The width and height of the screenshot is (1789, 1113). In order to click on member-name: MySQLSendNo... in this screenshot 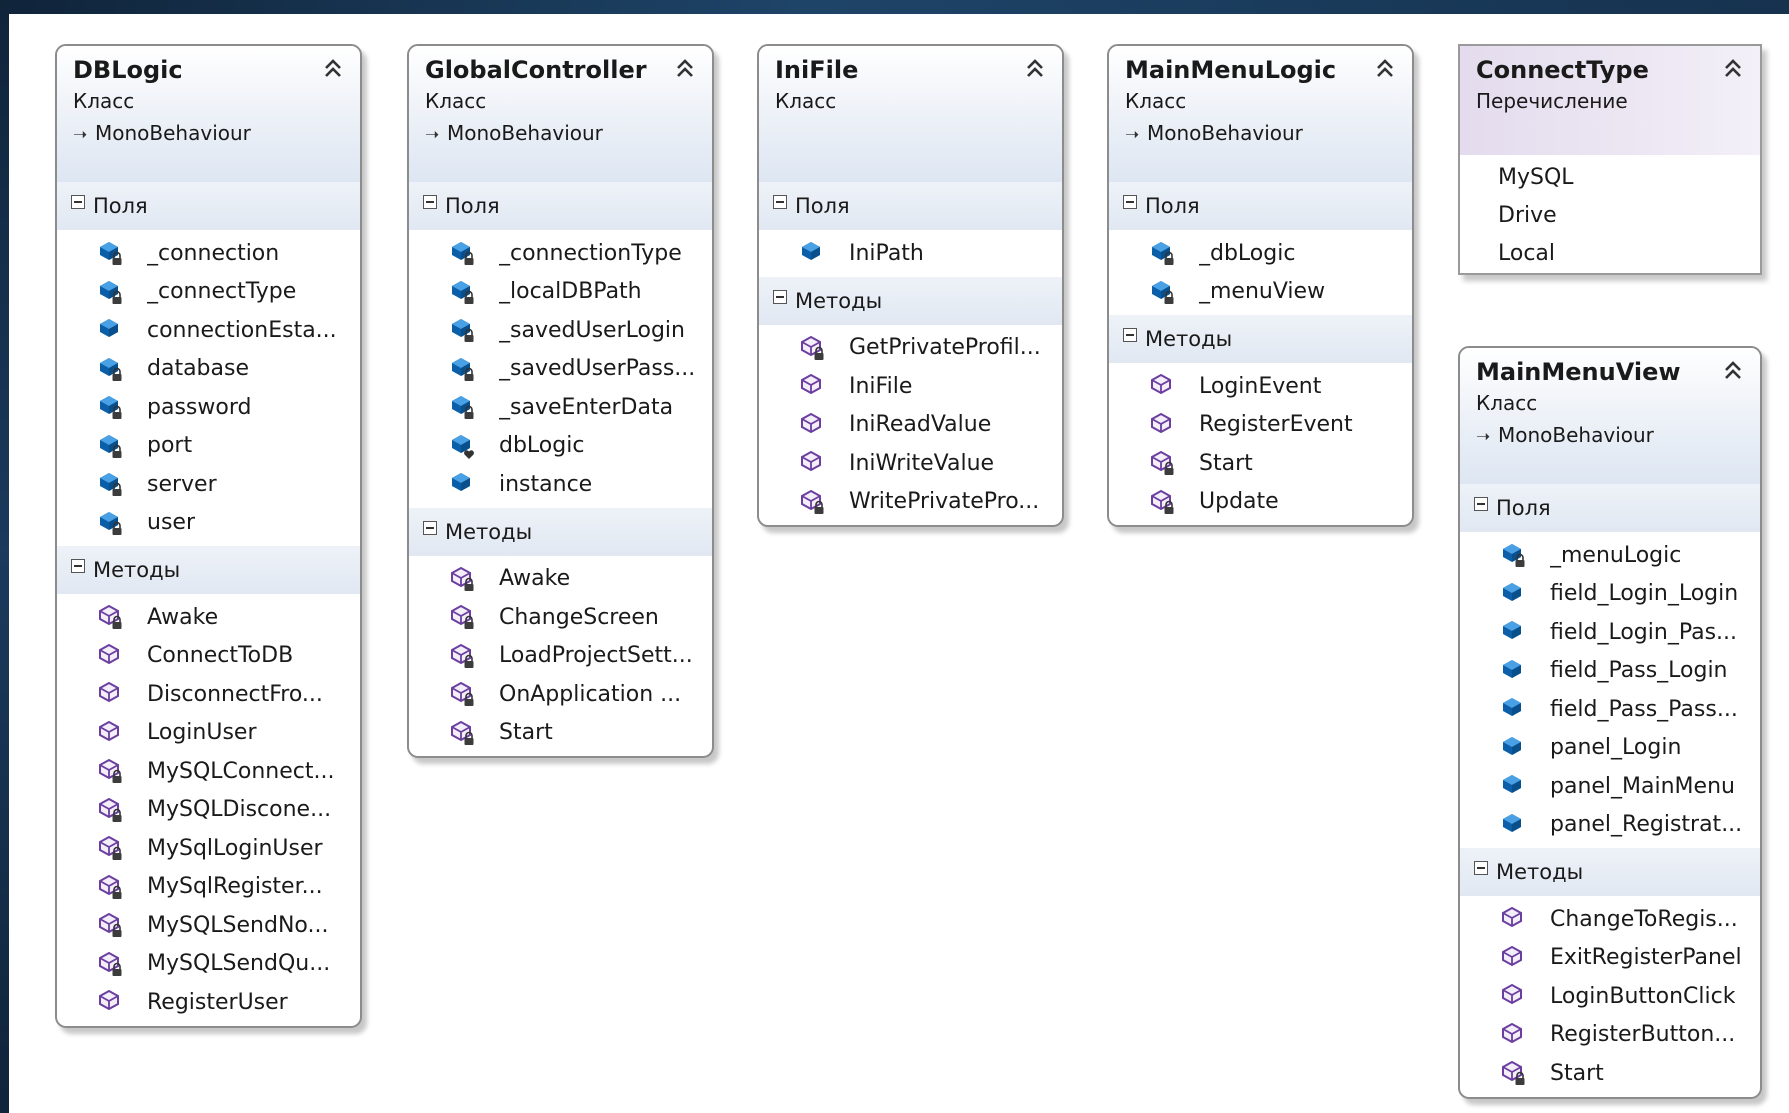, I will do `click(238, 925)`.